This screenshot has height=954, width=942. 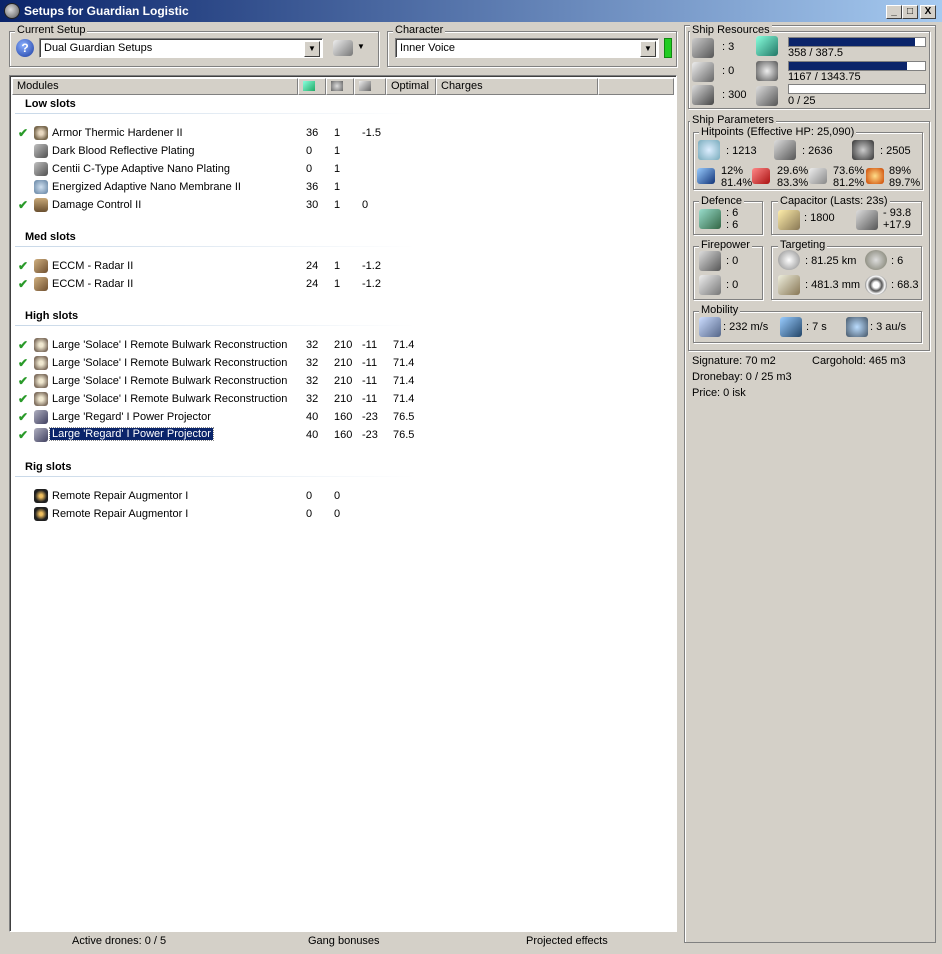 What do you see at coordinates (857, 42) in the screenshot?
I see `cpu-bar` at bounding box center [857, 42].